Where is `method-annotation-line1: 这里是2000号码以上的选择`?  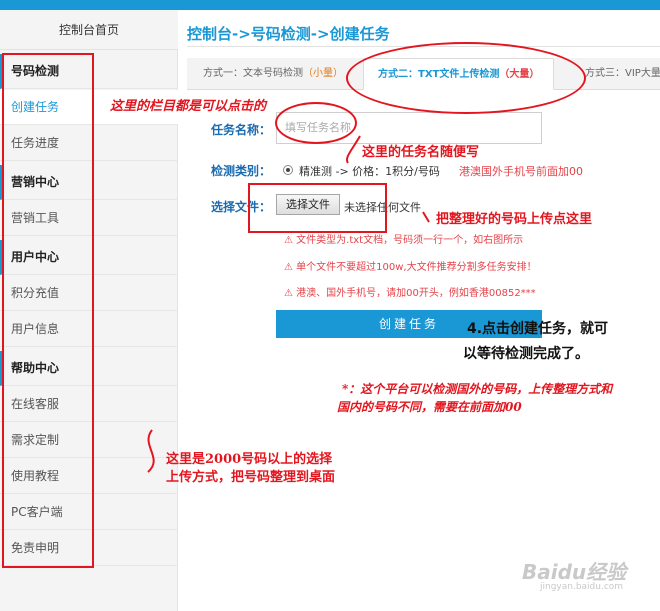 method-annotation-line1: 这里是2000号码以上的选择 is located at coordinates (249, 459).